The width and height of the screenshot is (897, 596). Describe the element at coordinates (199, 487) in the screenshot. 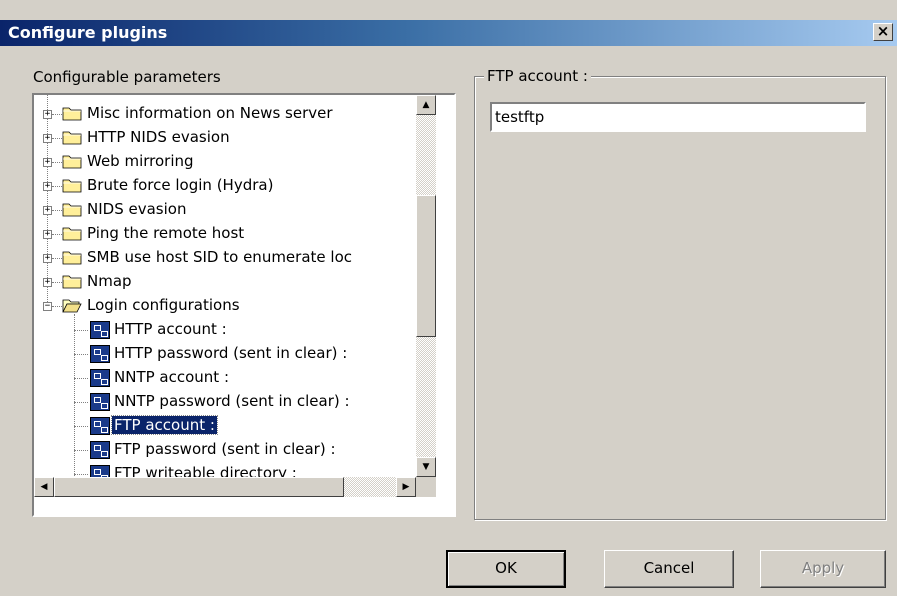

I see `horizontal-scroll-thumb` at that location.